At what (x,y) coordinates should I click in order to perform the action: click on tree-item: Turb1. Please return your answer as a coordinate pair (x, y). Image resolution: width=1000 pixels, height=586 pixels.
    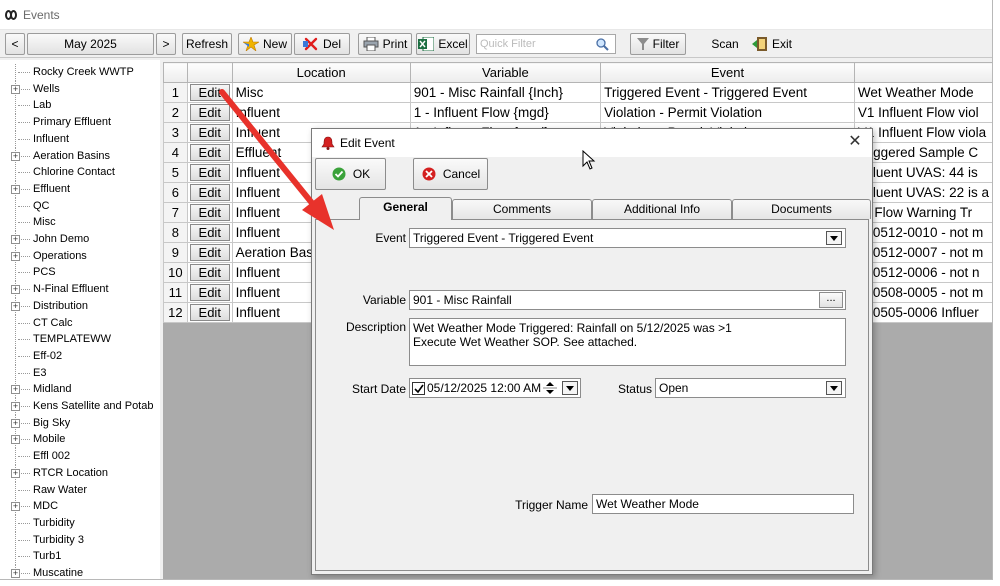
    Looking at the image, I should click on (80, 557).